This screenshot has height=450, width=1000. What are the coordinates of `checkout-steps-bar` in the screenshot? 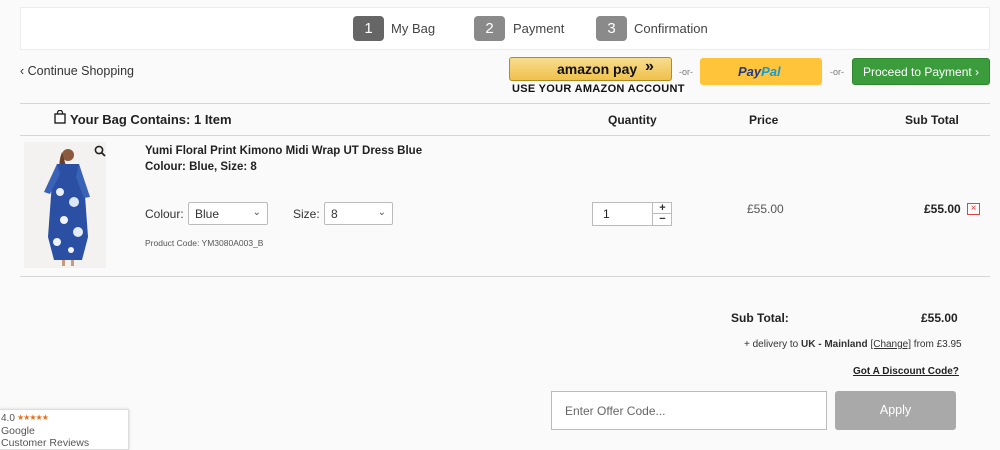 It's located at (505, 28).